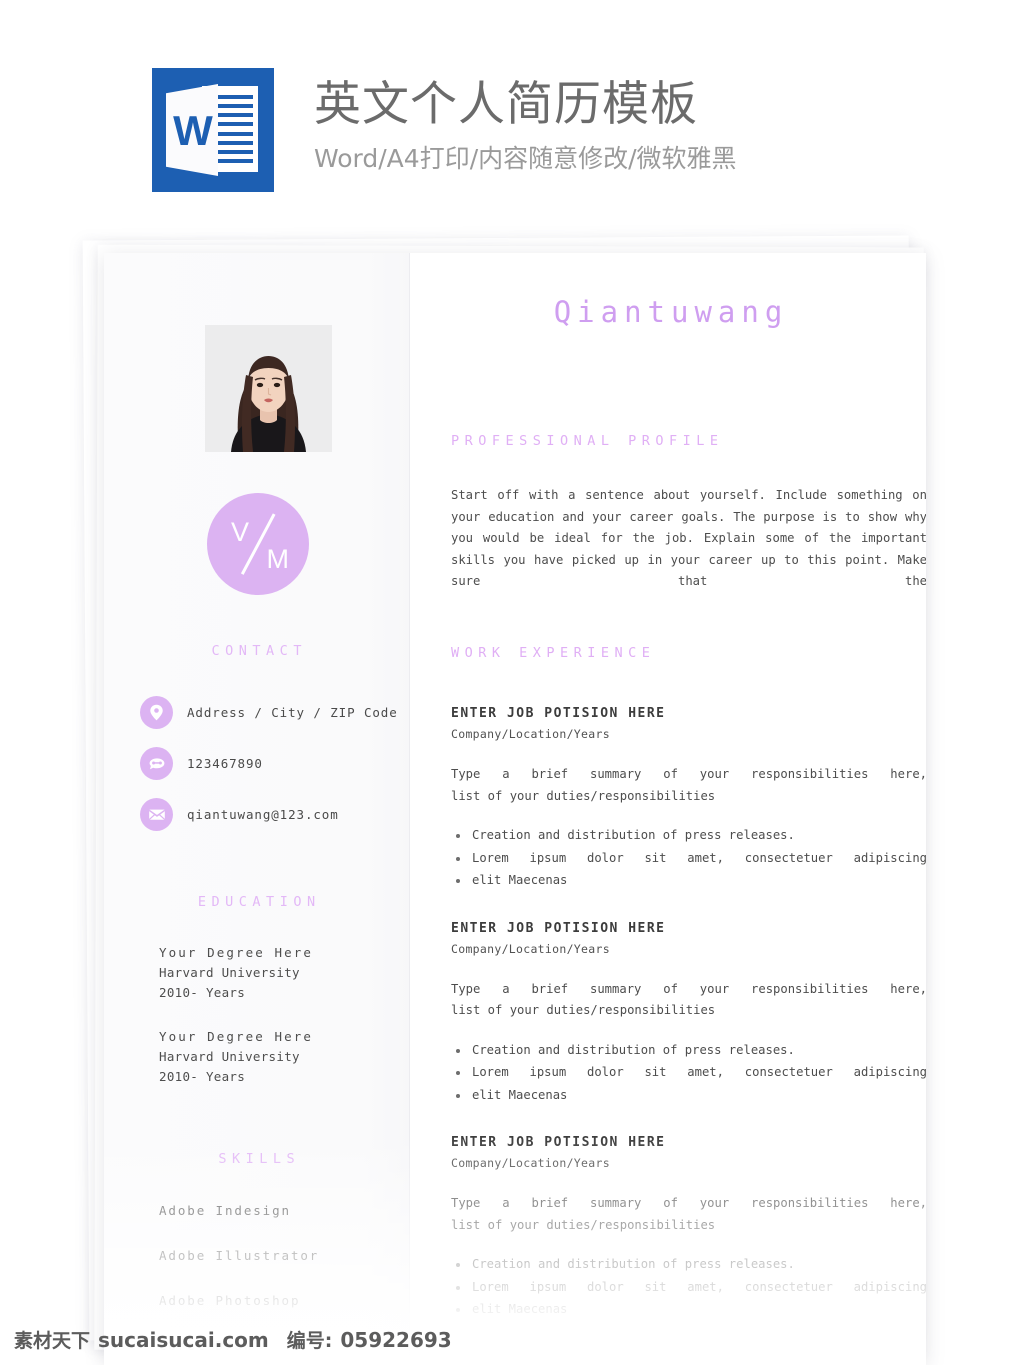  What do you see at coordinates (230, 1300) in the screenshot?
I see `skill-item: Adobe Photoshop` at bounding box center [230, 1300].